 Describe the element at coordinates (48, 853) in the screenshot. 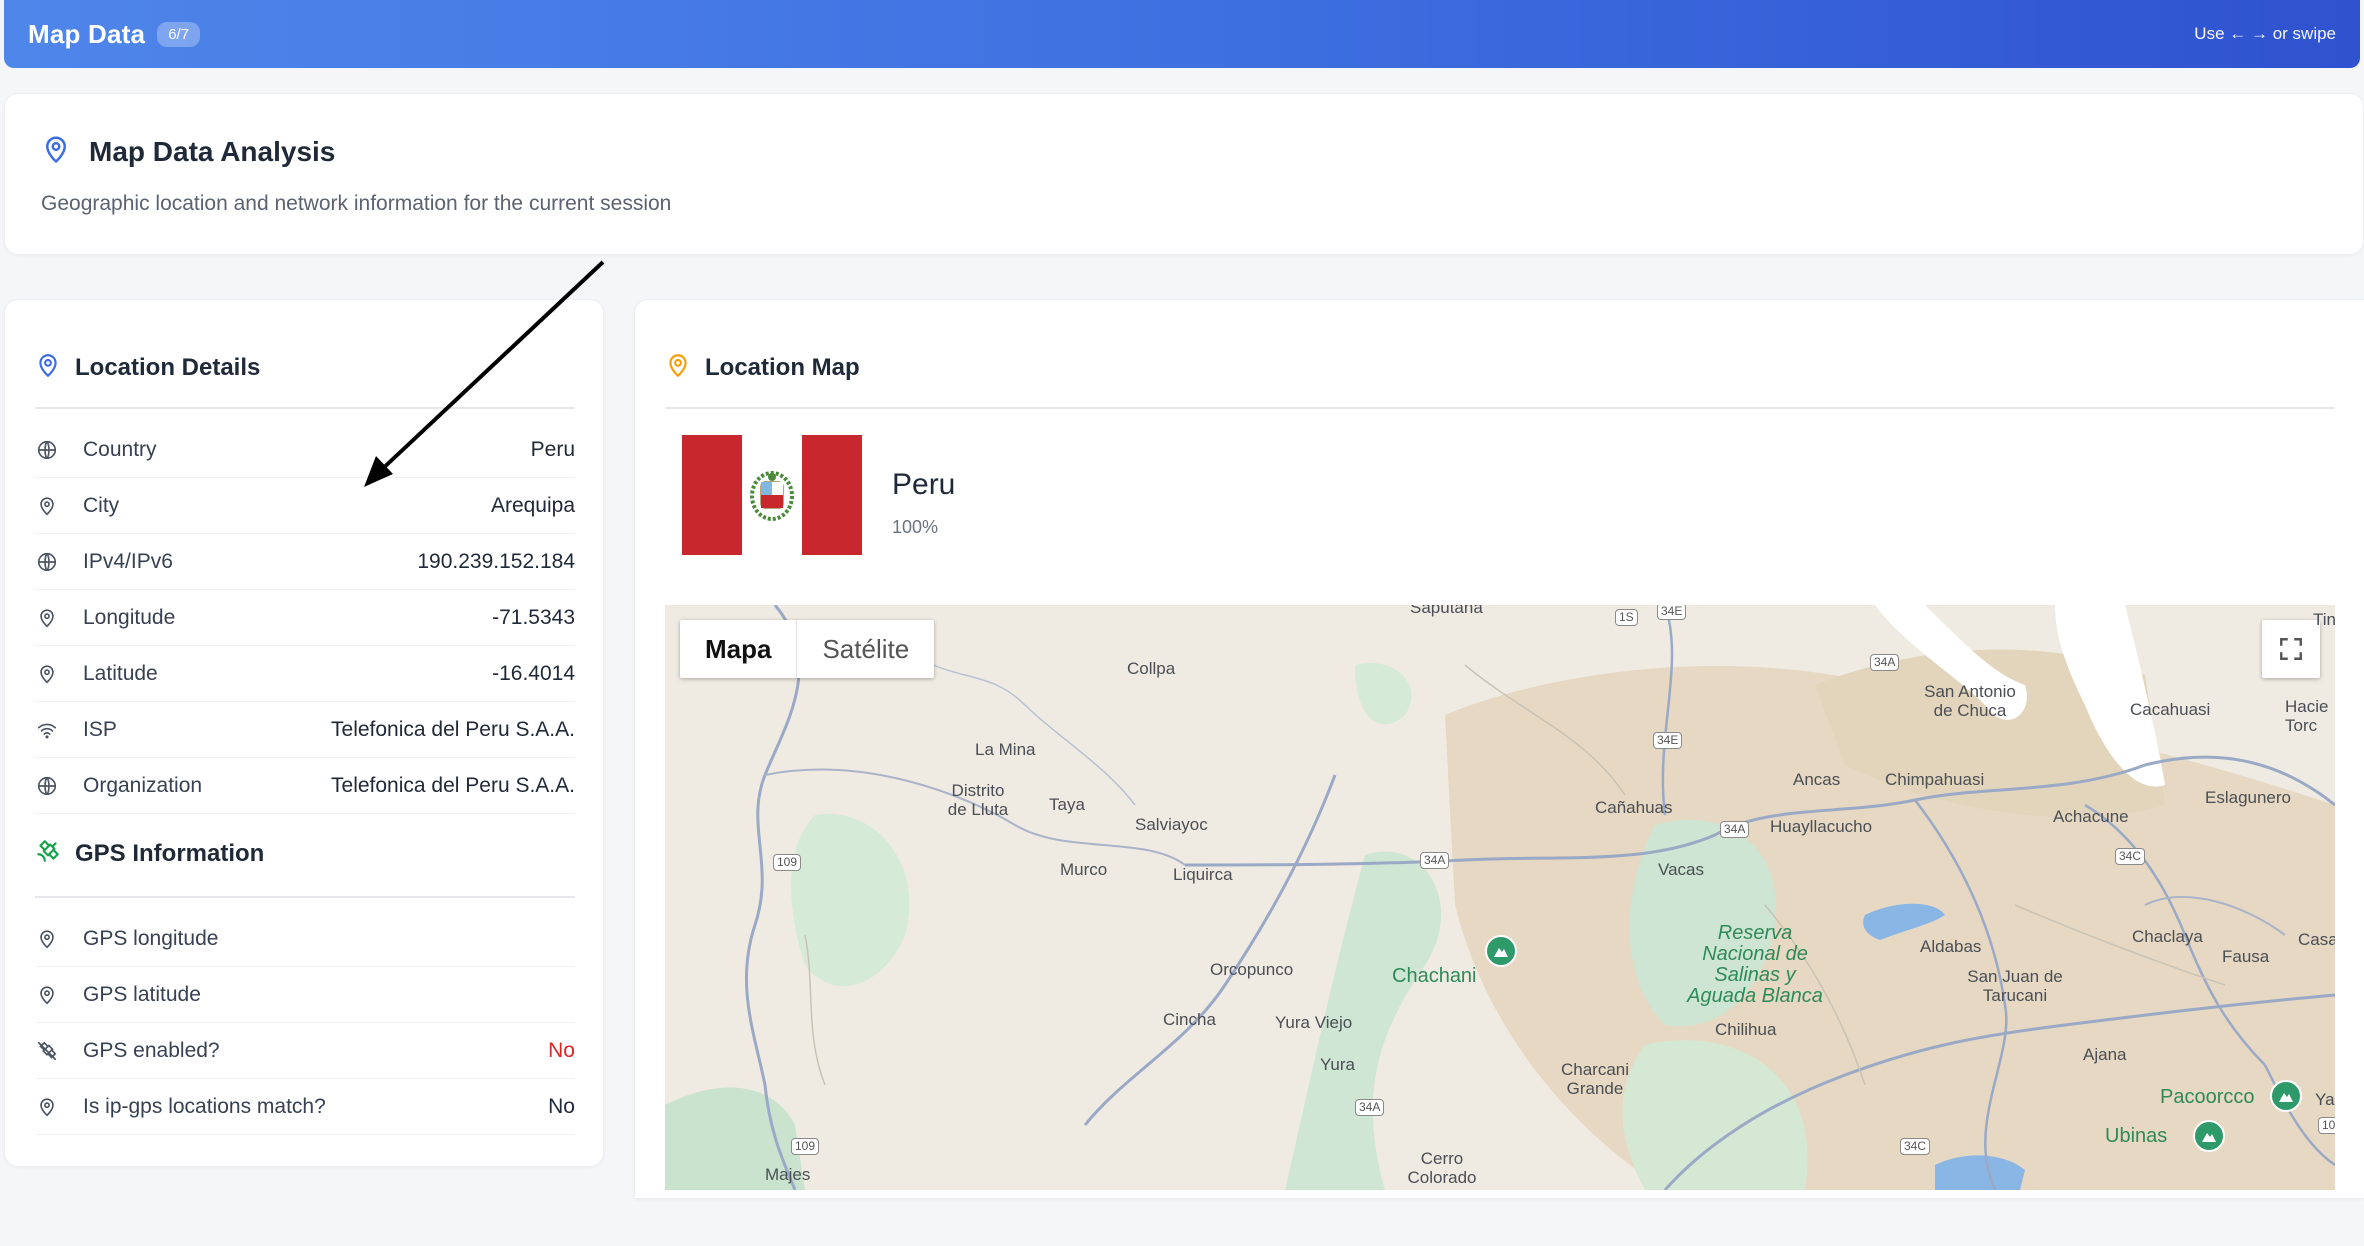

I see `satellite-icon` at that location.